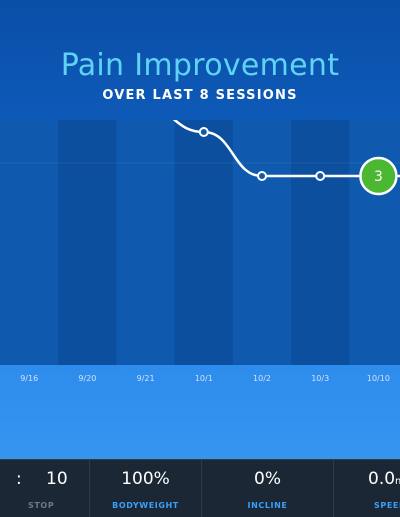 The height and width of the screenshot is (517, 400). What do you see at coordinates (387, 505) in the screenshot?
I see `speed-label: SPEED` at bounding box center [387, 505].